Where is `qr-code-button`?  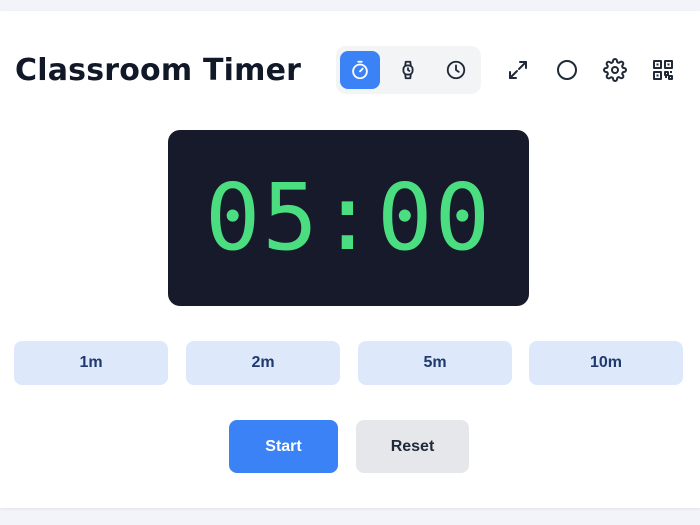 qr-code-button is located at coordinates (663, 70).